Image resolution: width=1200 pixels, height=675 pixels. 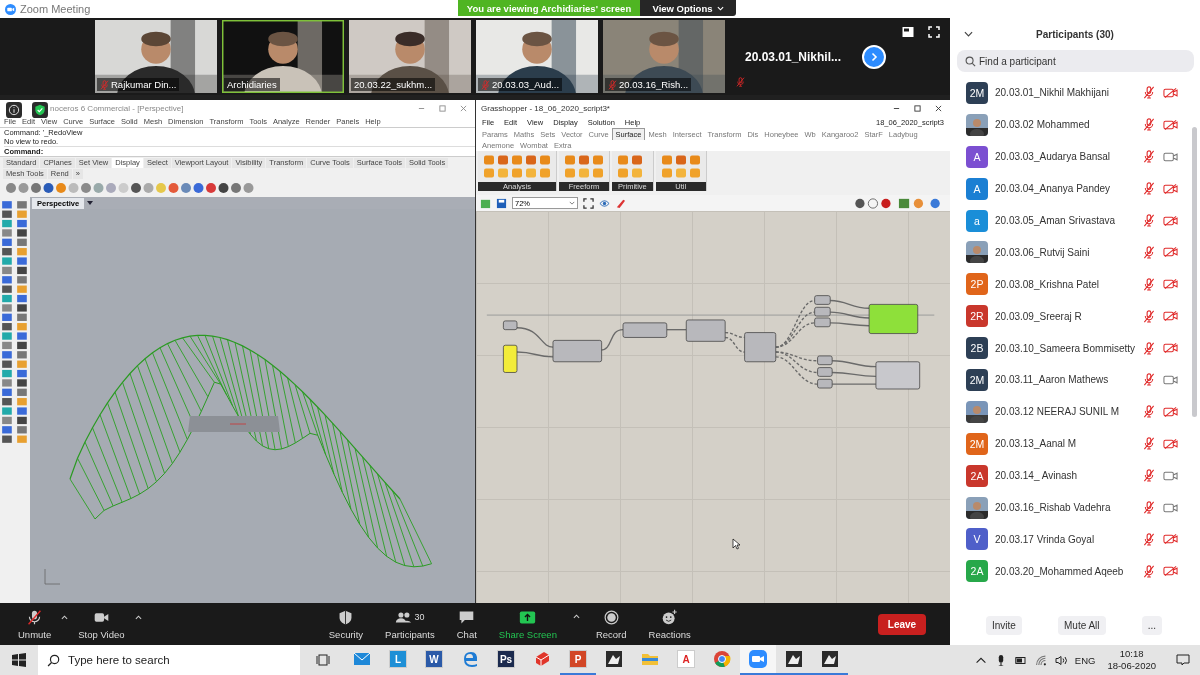 I want to click on panel-button: Invite, so click(x=1004, y=625).